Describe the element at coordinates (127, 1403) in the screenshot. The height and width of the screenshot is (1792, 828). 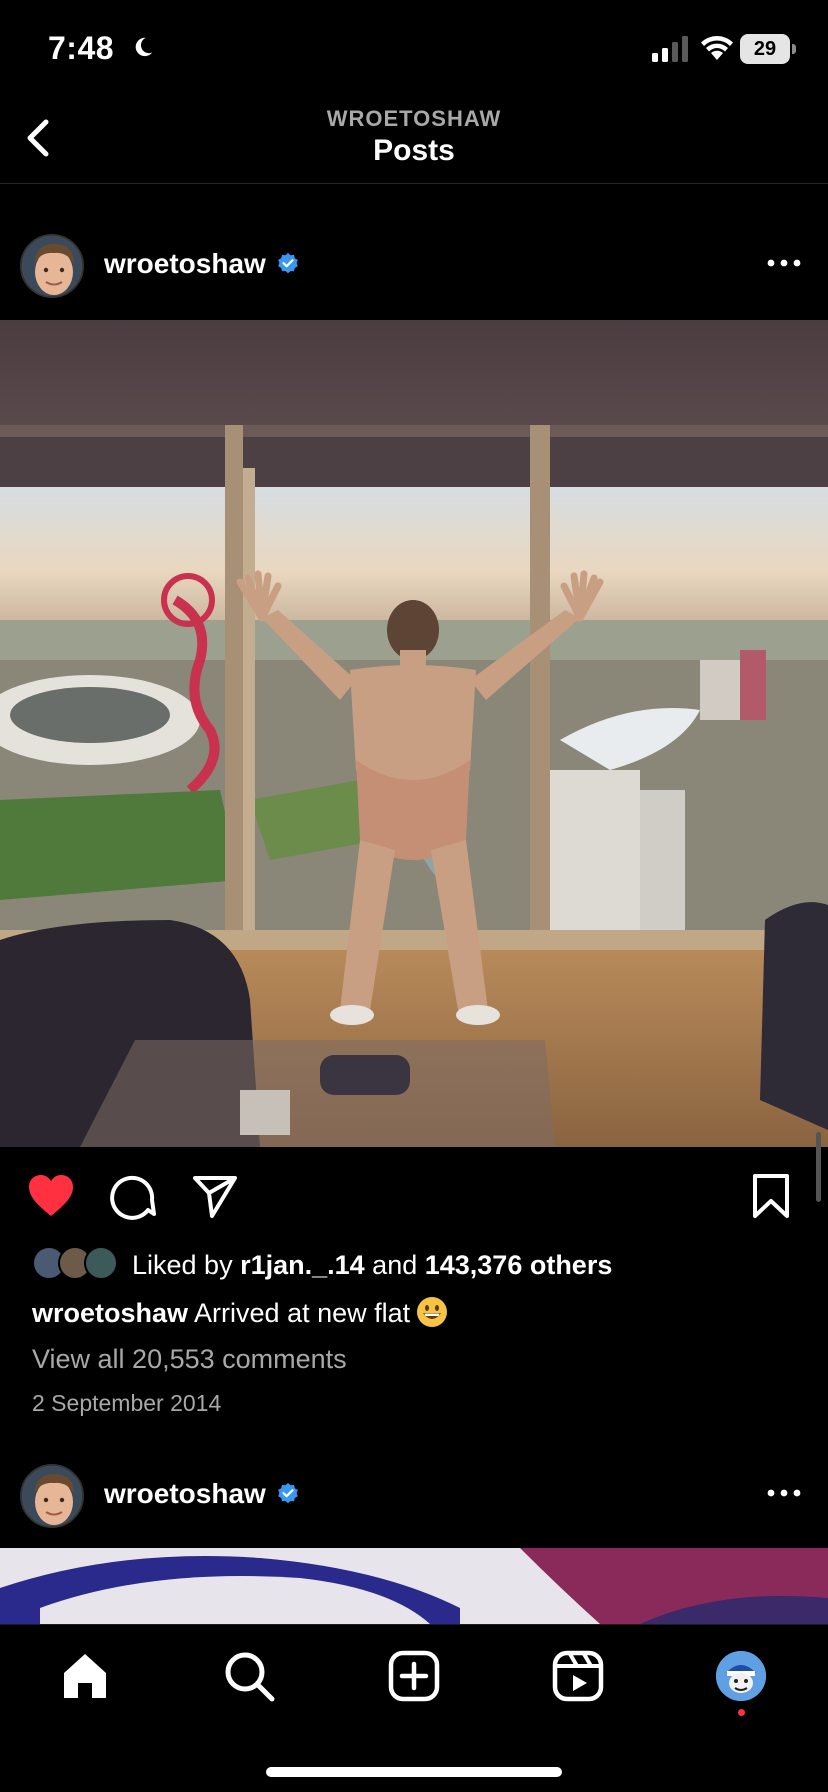
I see `post-date: 2 September 2014` at that location.